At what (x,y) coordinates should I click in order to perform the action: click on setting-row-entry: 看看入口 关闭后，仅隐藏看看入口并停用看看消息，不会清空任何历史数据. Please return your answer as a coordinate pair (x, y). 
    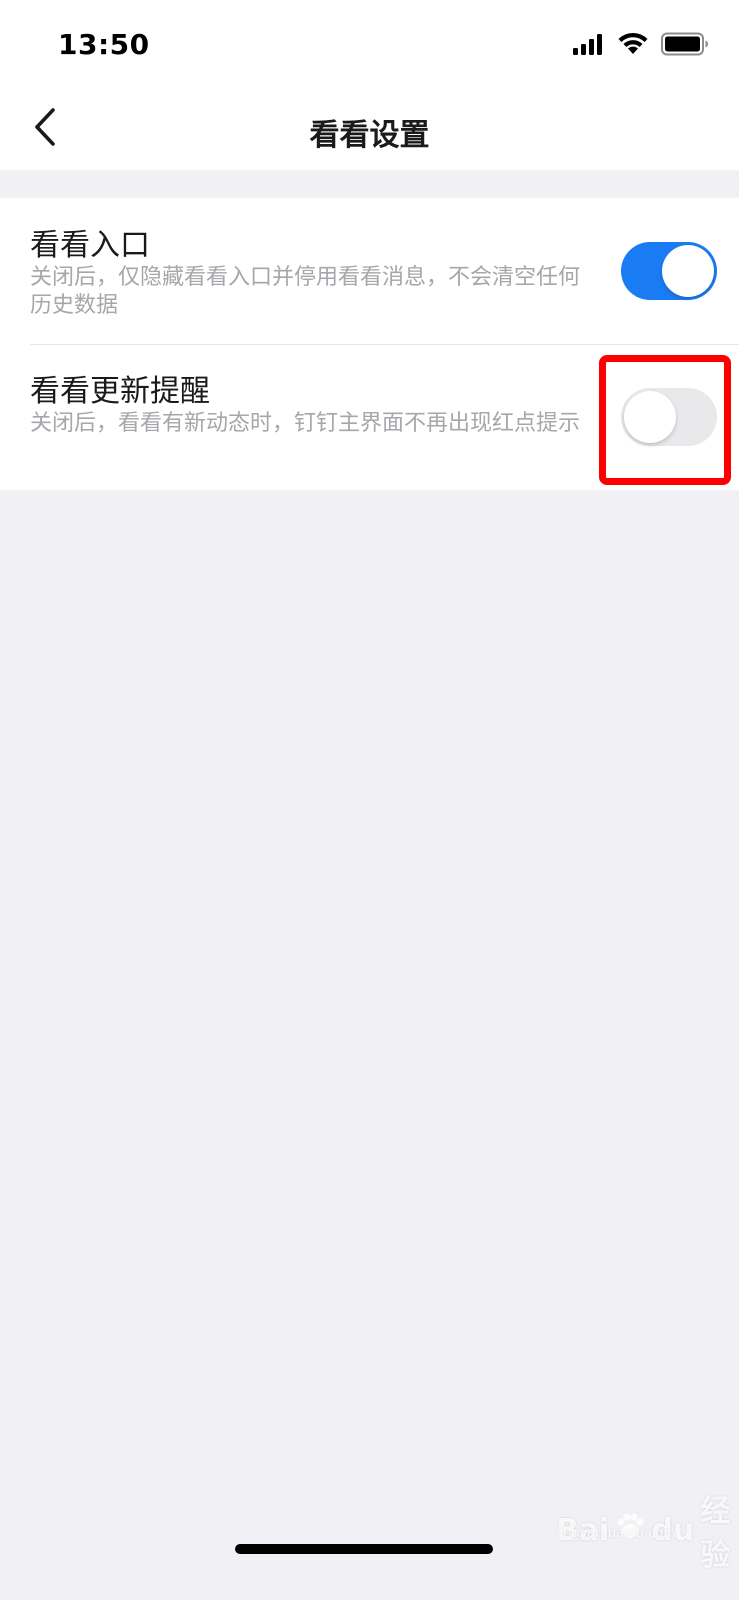
    Looking at the image, I should click on (369, 271).